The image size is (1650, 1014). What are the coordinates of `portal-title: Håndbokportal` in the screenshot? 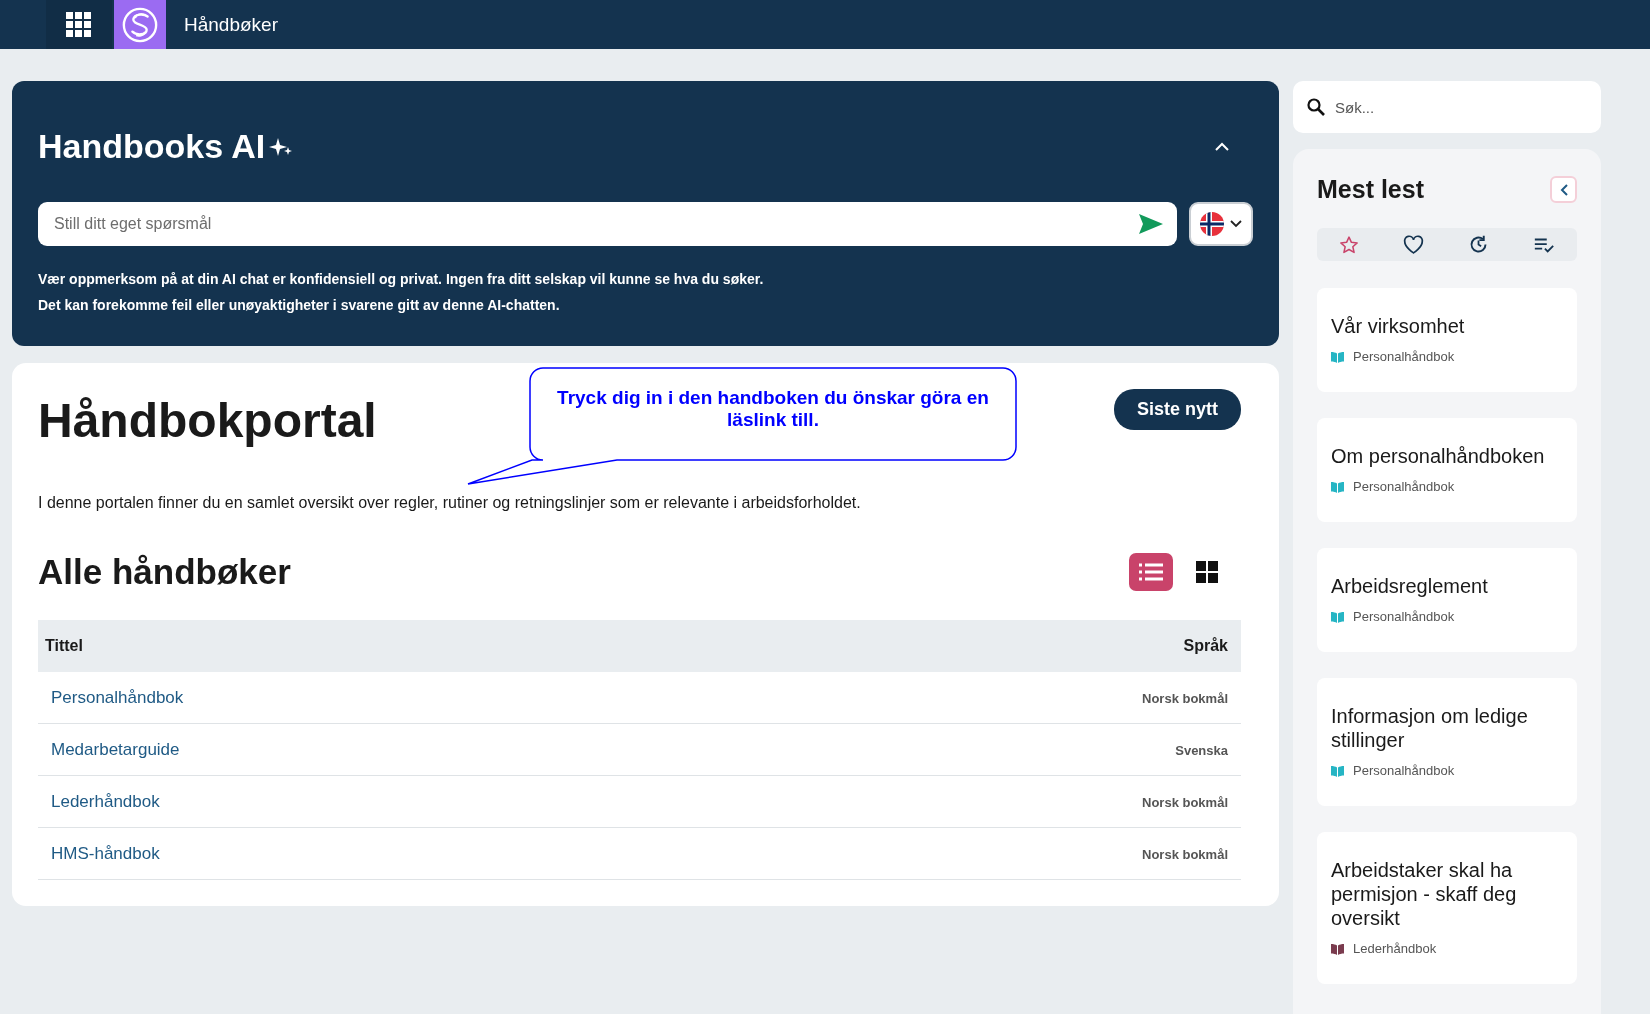 It's located at (207, 420).